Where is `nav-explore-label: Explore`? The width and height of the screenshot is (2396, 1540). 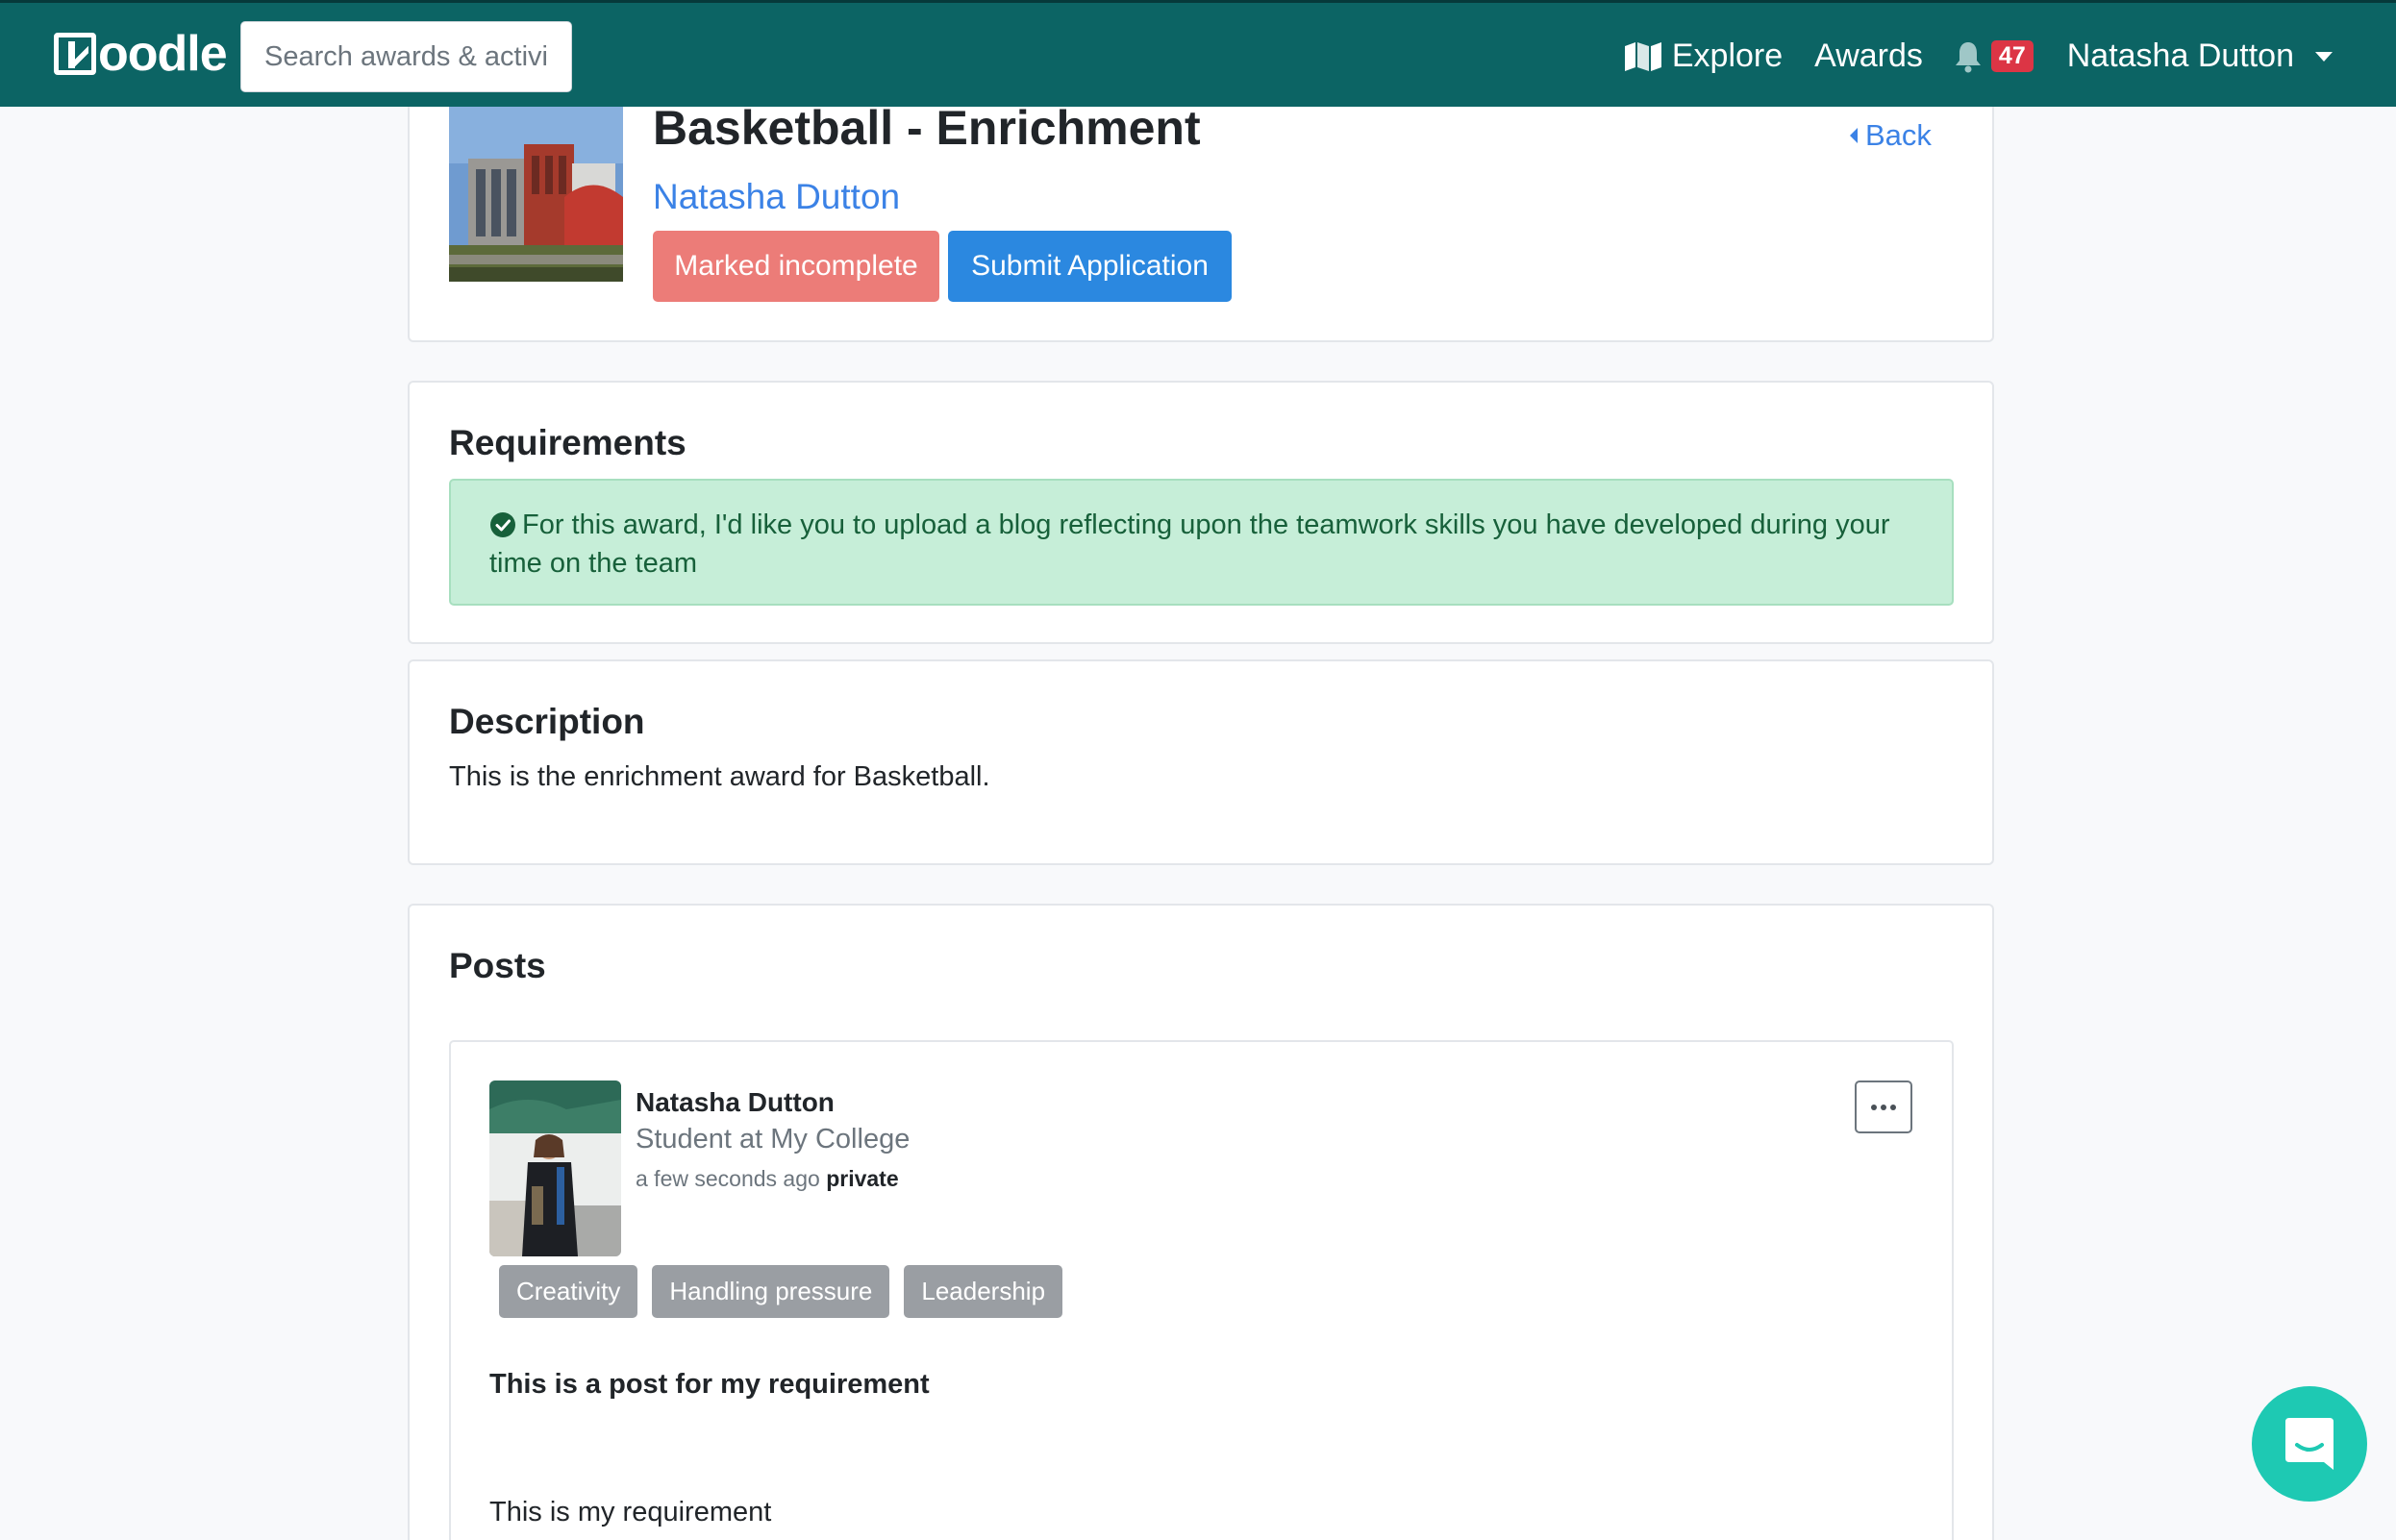 nav-explore-label: Explore is located at coordinates (1727, 55).